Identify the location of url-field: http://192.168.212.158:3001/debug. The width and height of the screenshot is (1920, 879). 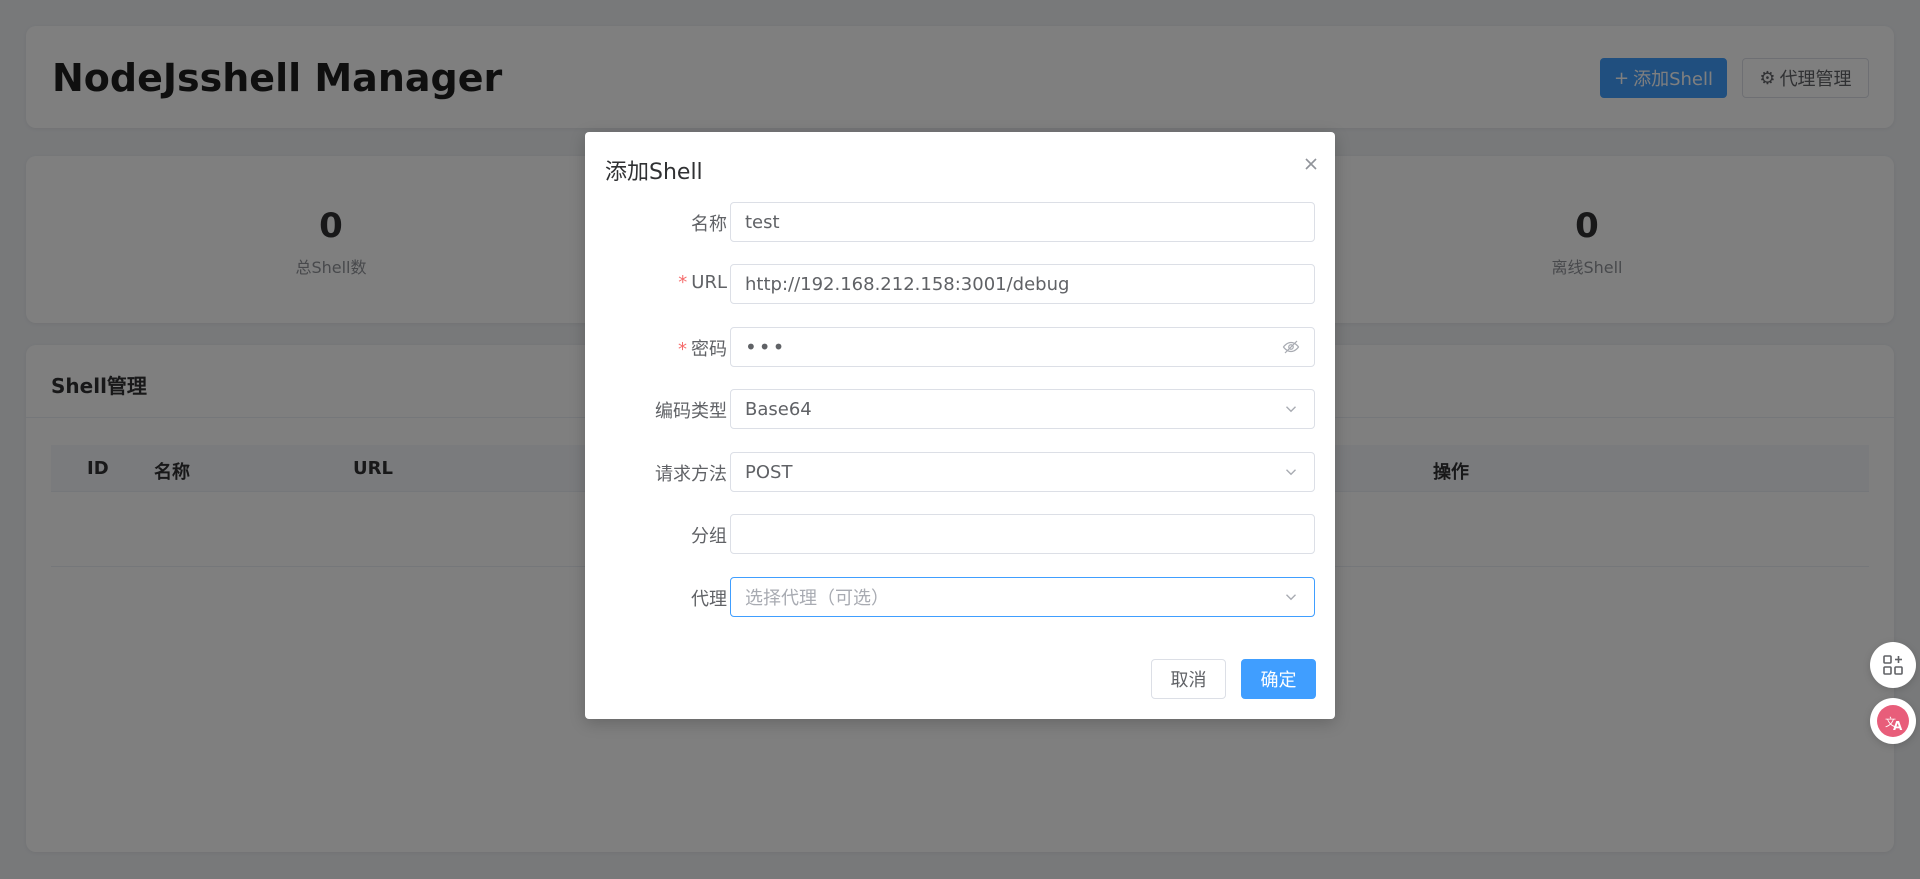
(1022, 284).